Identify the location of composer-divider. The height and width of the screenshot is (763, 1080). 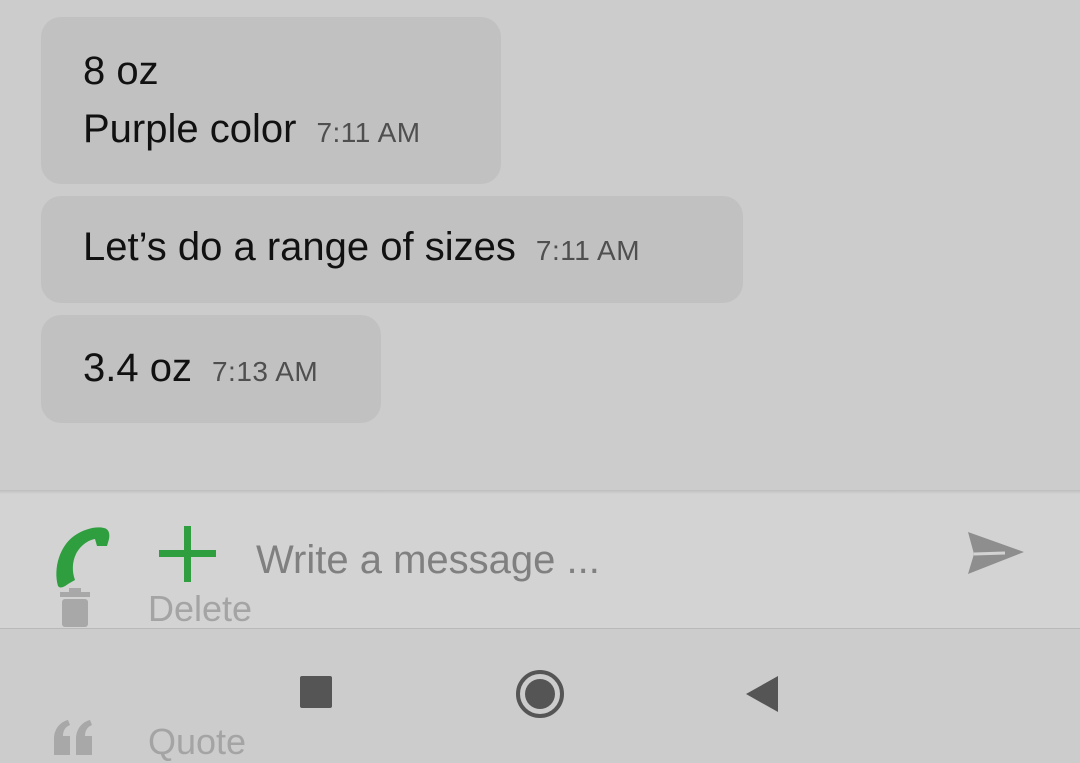
(540, 501).